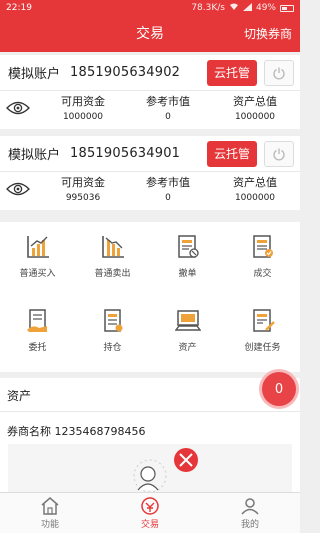 The width and height of the screenshot is (320, 533). I want to click on deal-icon, so click(262, 246).